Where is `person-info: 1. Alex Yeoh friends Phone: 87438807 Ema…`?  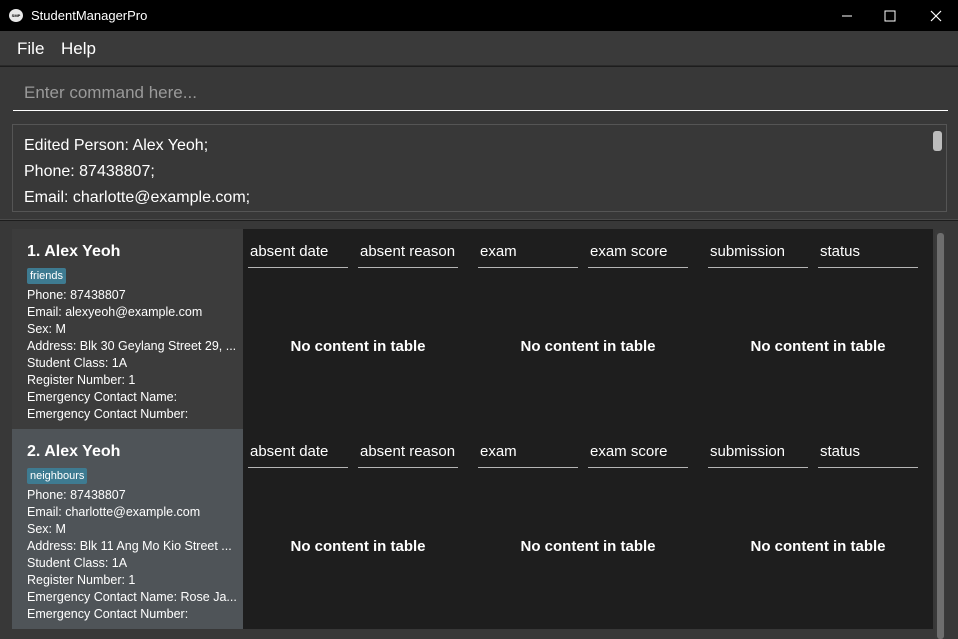 person-info: 1. Alex Yeoh friends Phone: 87438807 Ema… is located at coordinates (127, 329).